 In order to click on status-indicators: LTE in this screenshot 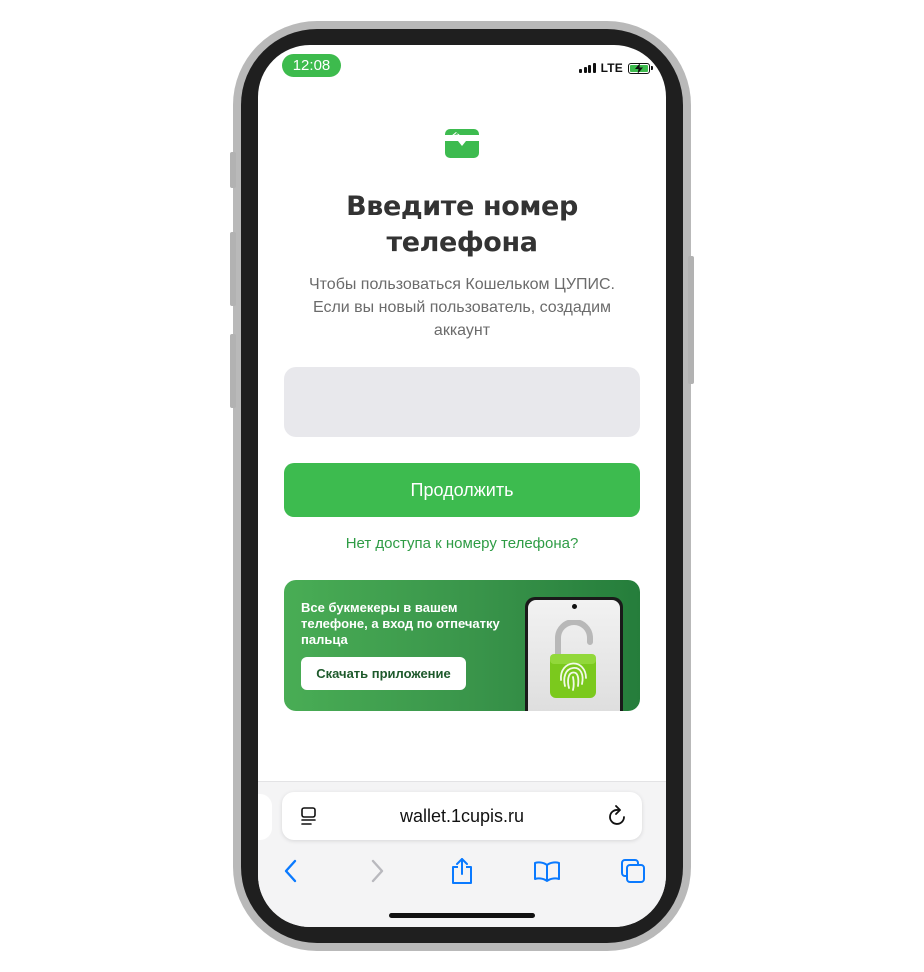, I will do `click(616, 68)`.